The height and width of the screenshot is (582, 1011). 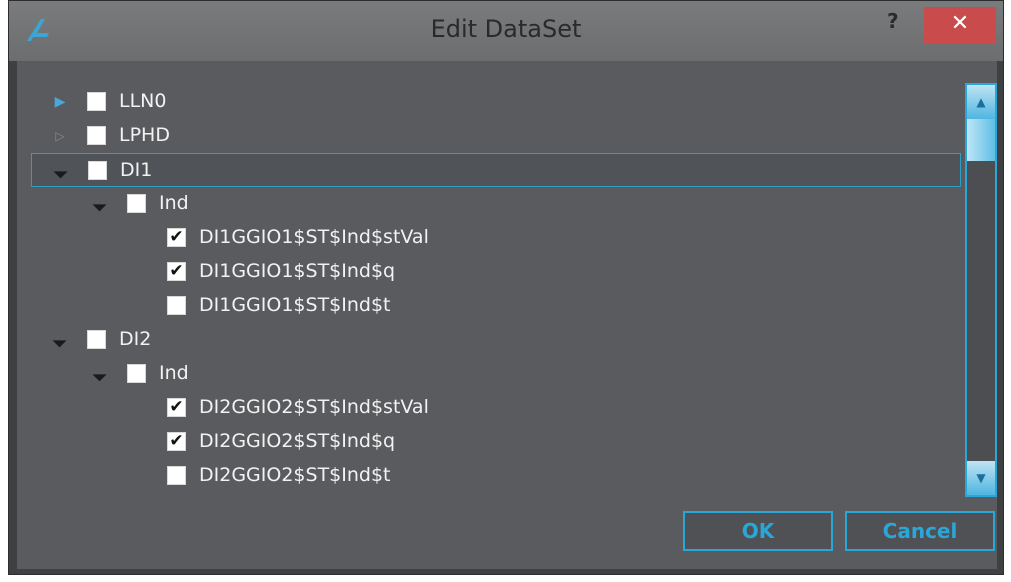 I want to click on tree-item-label: LLN0, so click(x=143, y=101).